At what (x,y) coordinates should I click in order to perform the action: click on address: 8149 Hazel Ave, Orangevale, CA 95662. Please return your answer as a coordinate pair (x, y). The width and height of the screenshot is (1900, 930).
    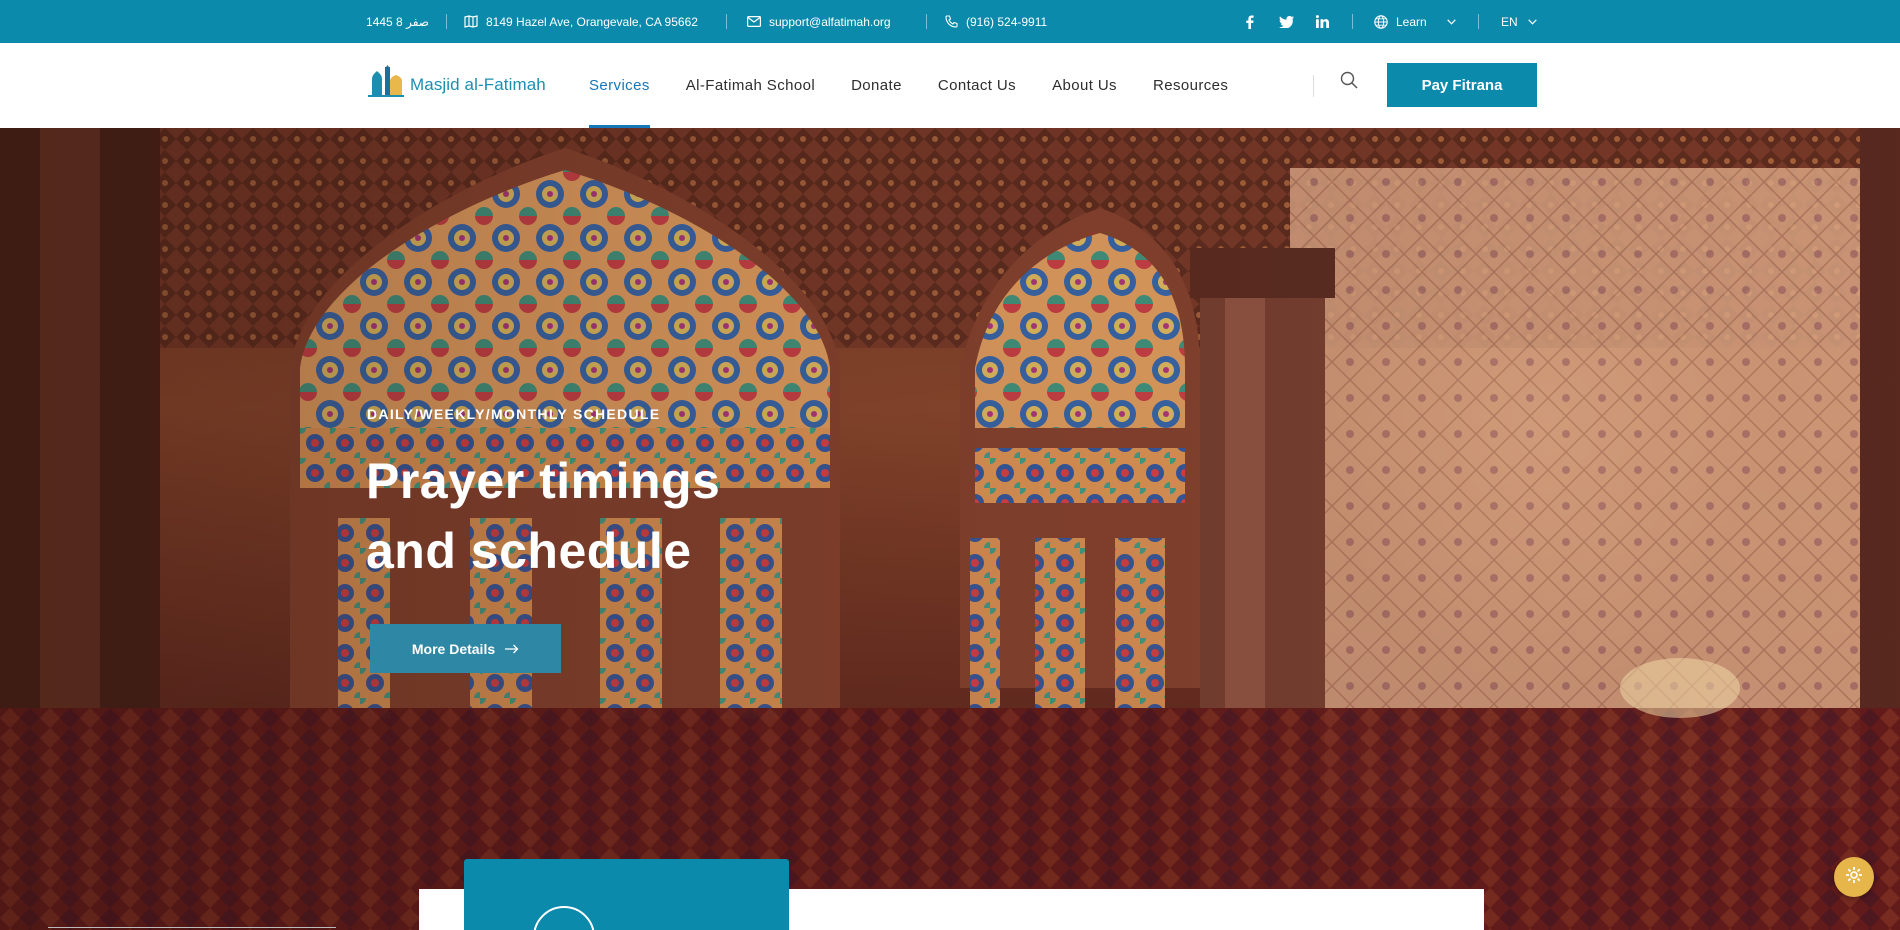
    Looking at the image, I should click on (581, 21).